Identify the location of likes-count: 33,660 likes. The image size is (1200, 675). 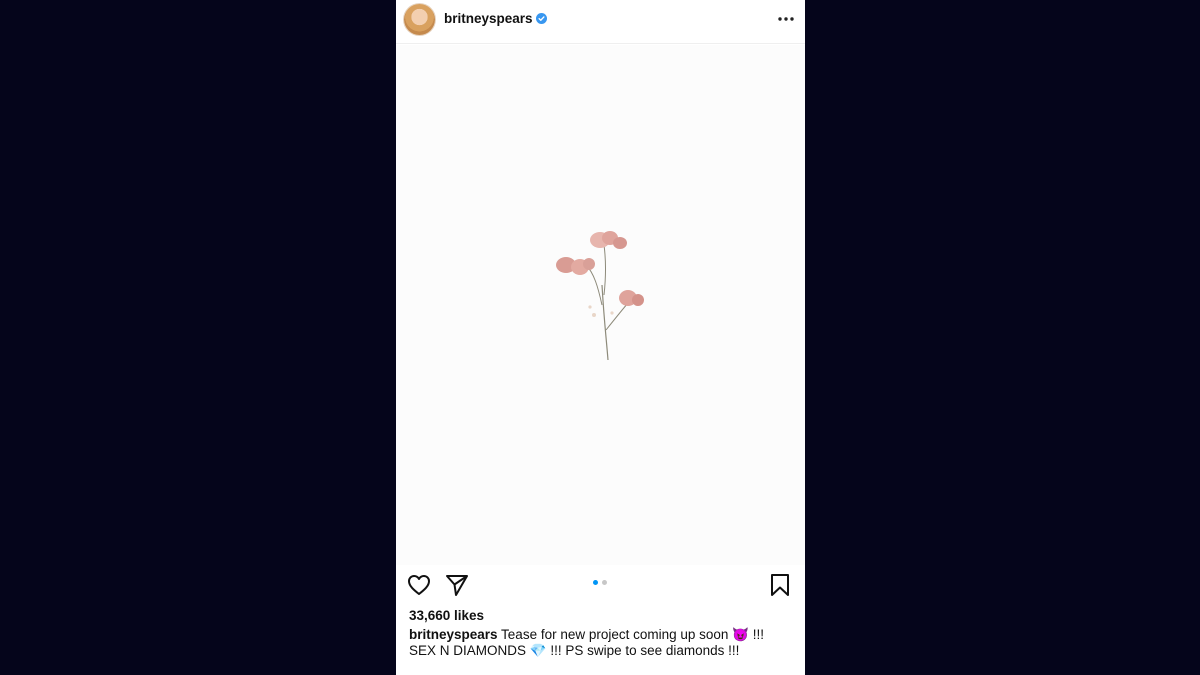
(446, 615).